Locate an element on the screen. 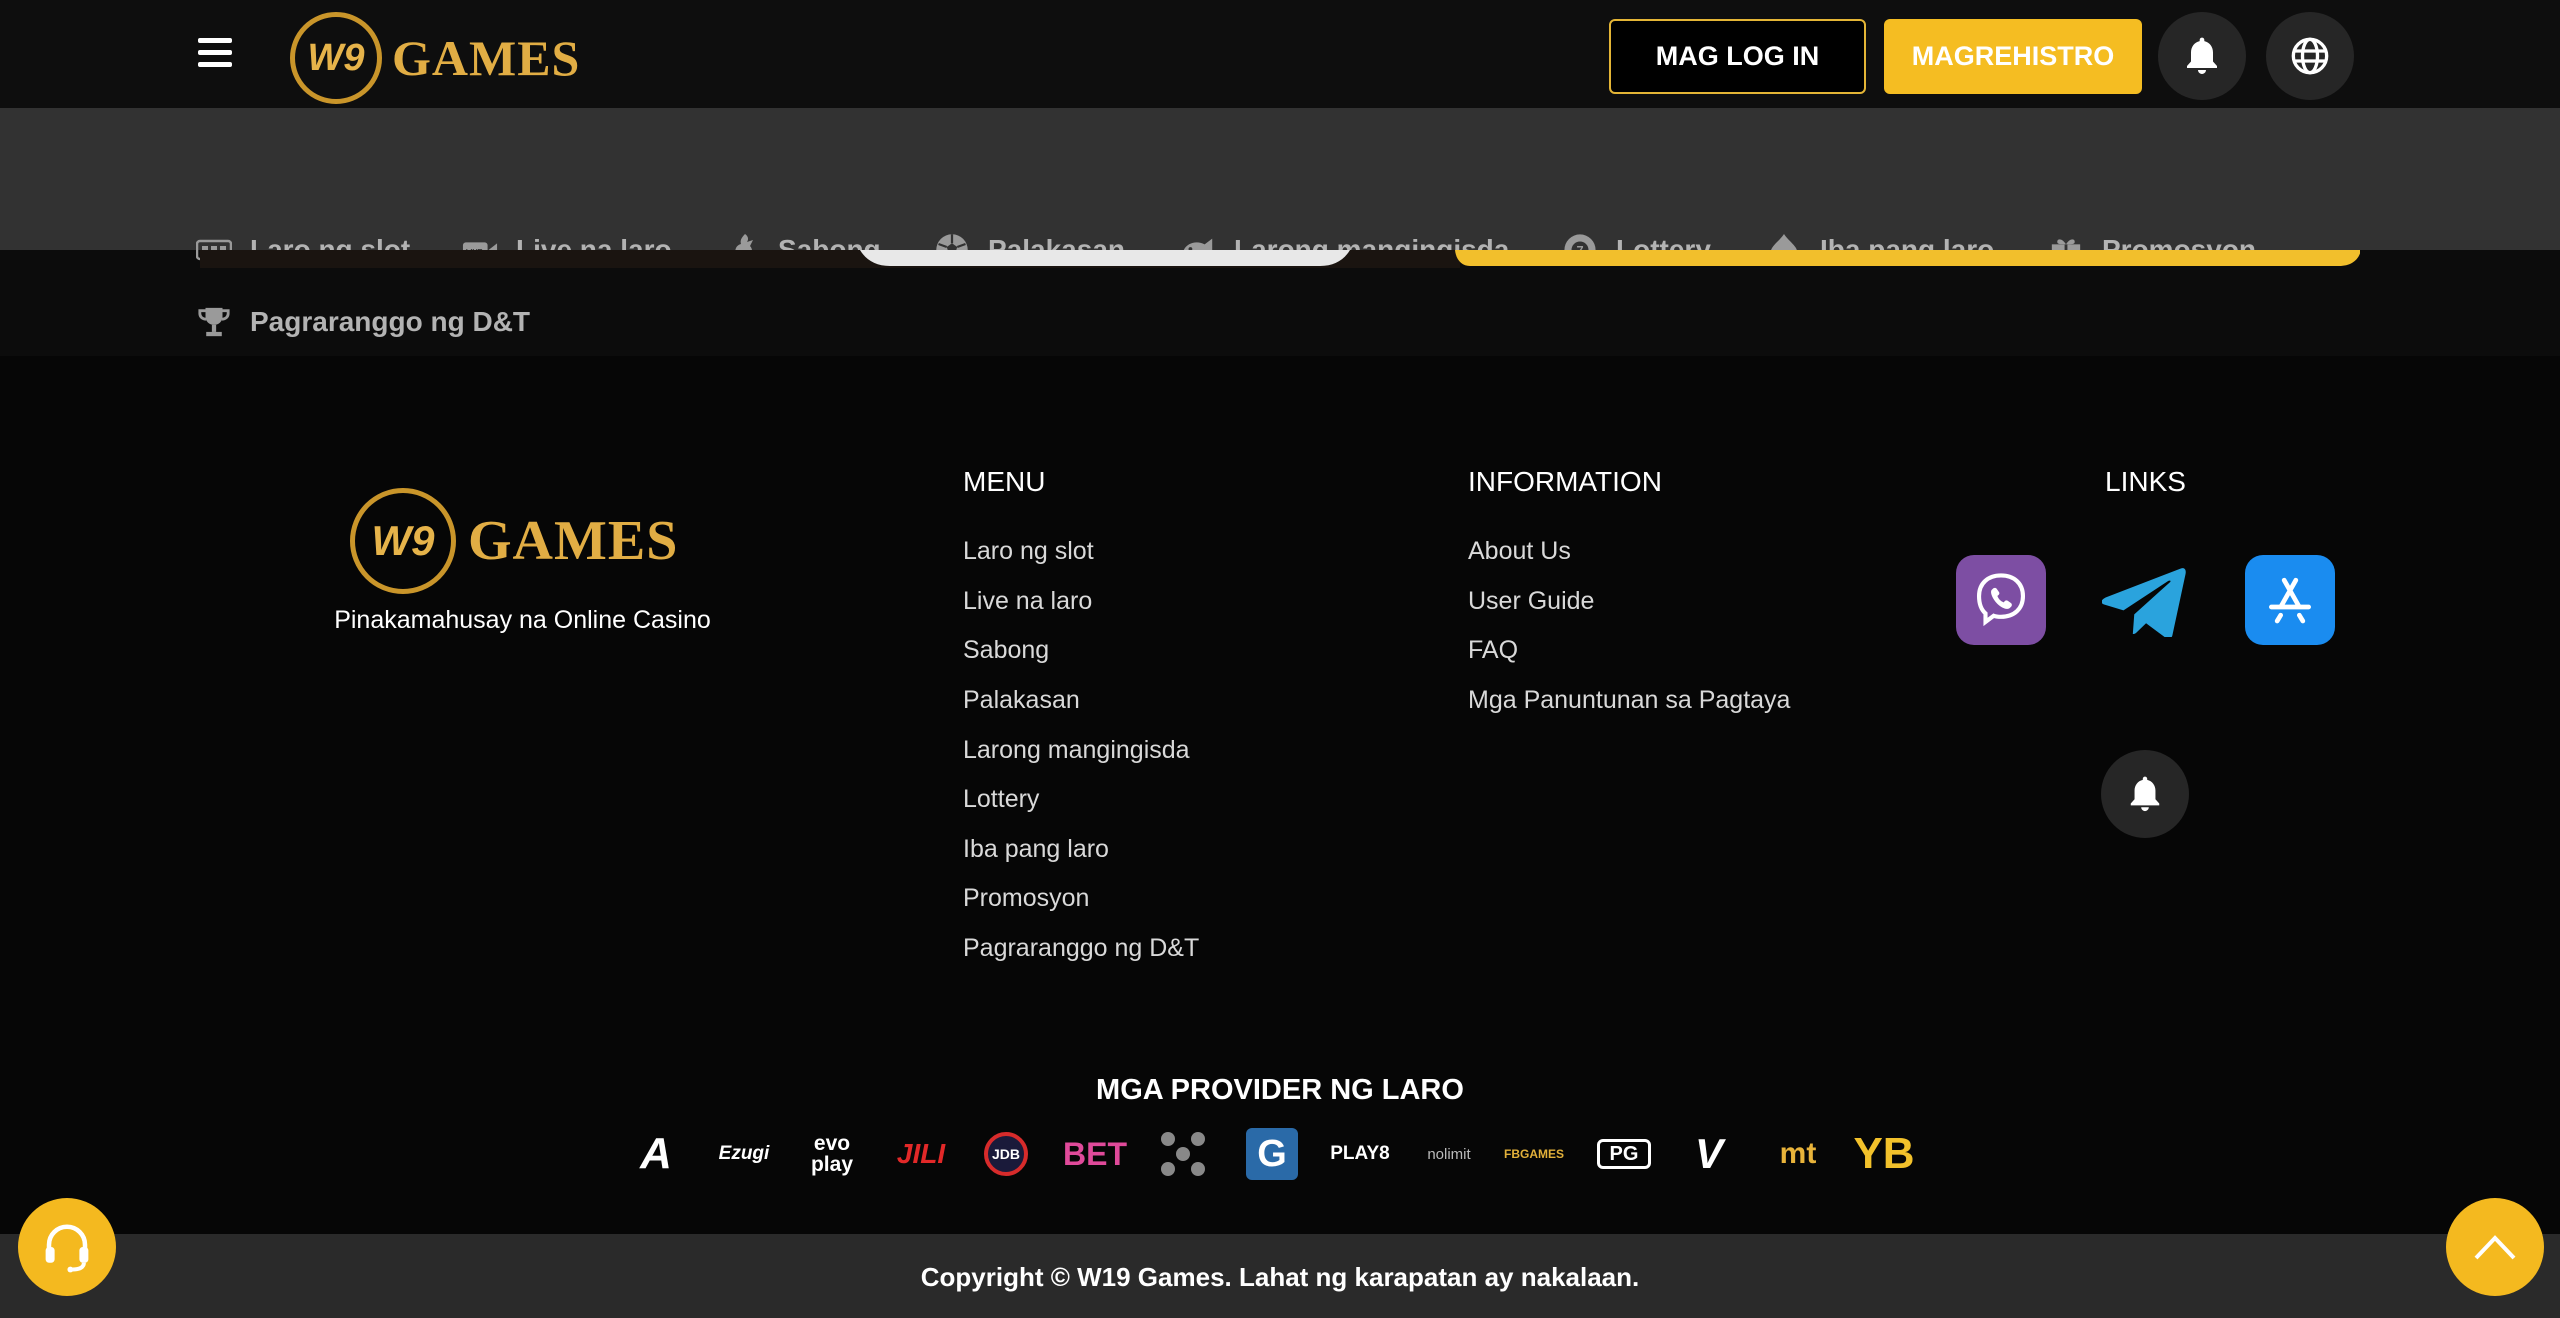 This screenshot has width=2560, height=1318. menu-heading: MENU is located at coordinates (1004, 481).